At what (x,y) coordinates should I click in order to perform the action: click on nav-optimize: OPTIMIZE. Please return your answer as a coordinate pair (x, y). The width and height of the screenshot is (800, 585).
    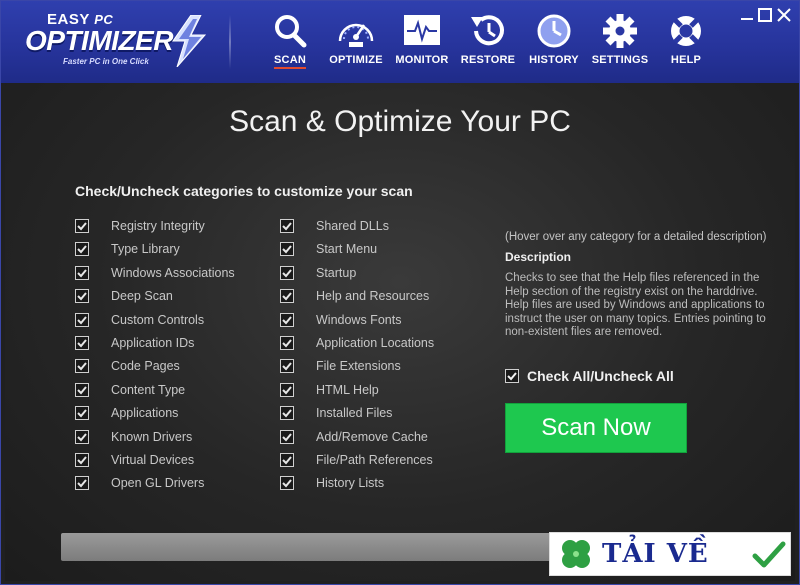
    Looking at the image, I should click on (356, 42).